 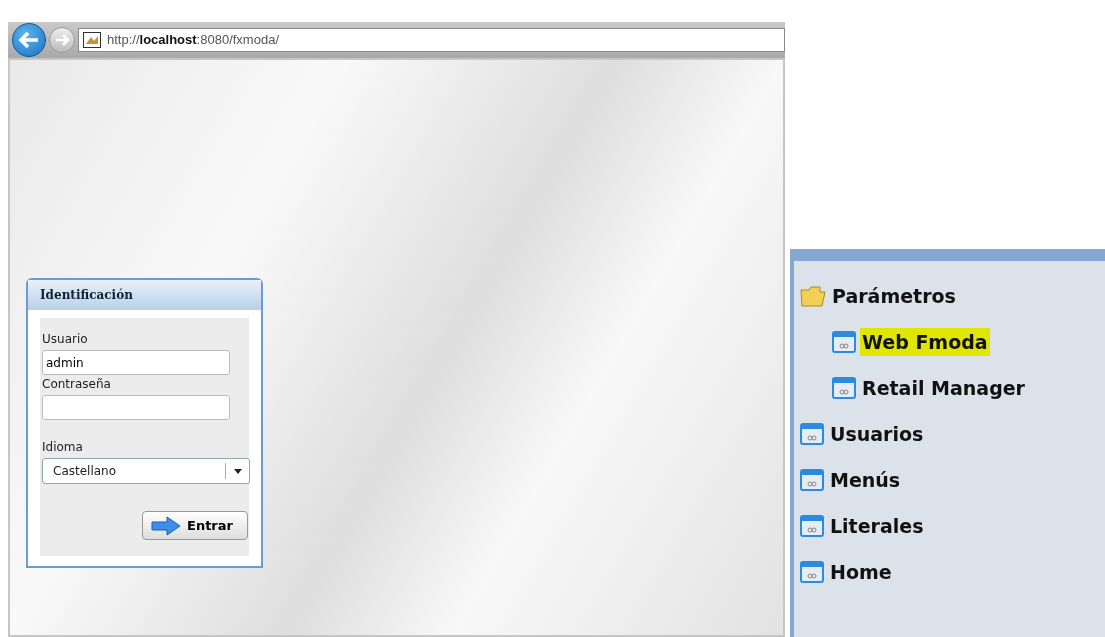 I want to click on menu-item: Menús, so click(x=865, y=480).